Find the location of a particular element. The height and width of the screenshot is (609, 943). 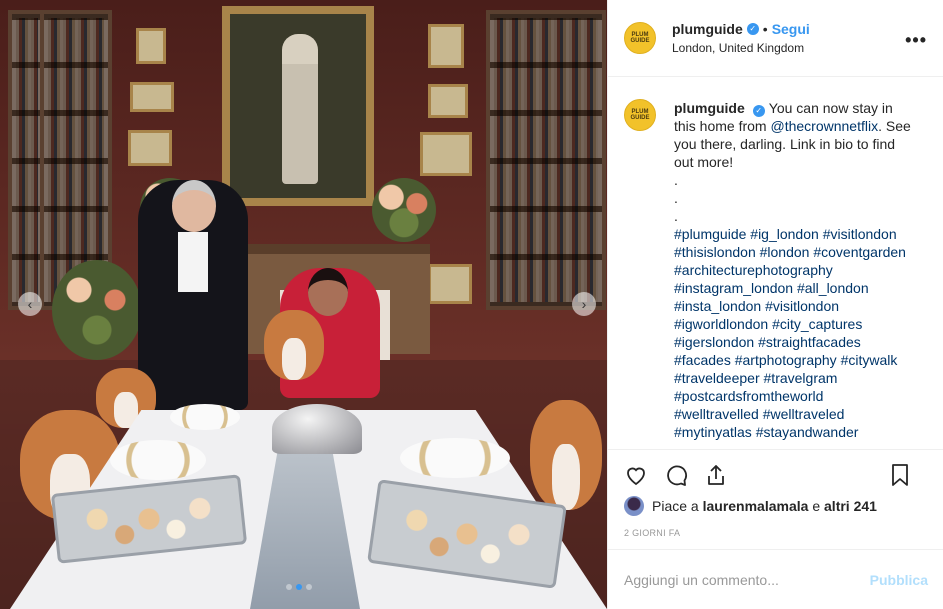

hashtag-line: #postcardsfromtheworld is located at coordinates (794, 396).